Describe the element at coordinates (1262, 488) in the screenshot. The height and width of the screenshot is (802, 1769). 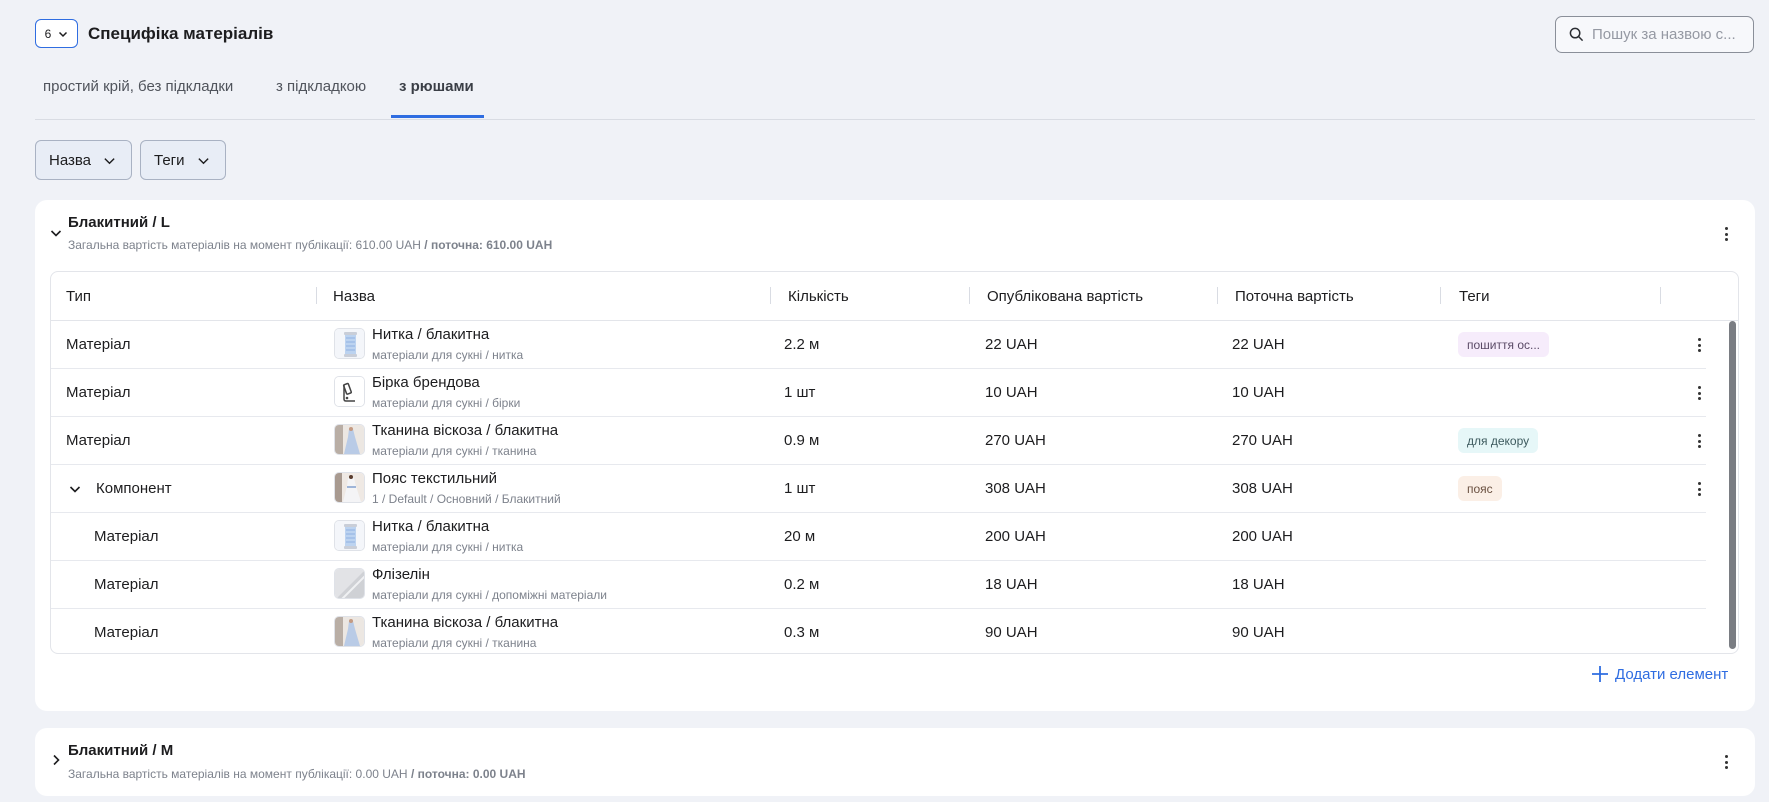
I see `cell-current-cost: 308 UAH` at that location.